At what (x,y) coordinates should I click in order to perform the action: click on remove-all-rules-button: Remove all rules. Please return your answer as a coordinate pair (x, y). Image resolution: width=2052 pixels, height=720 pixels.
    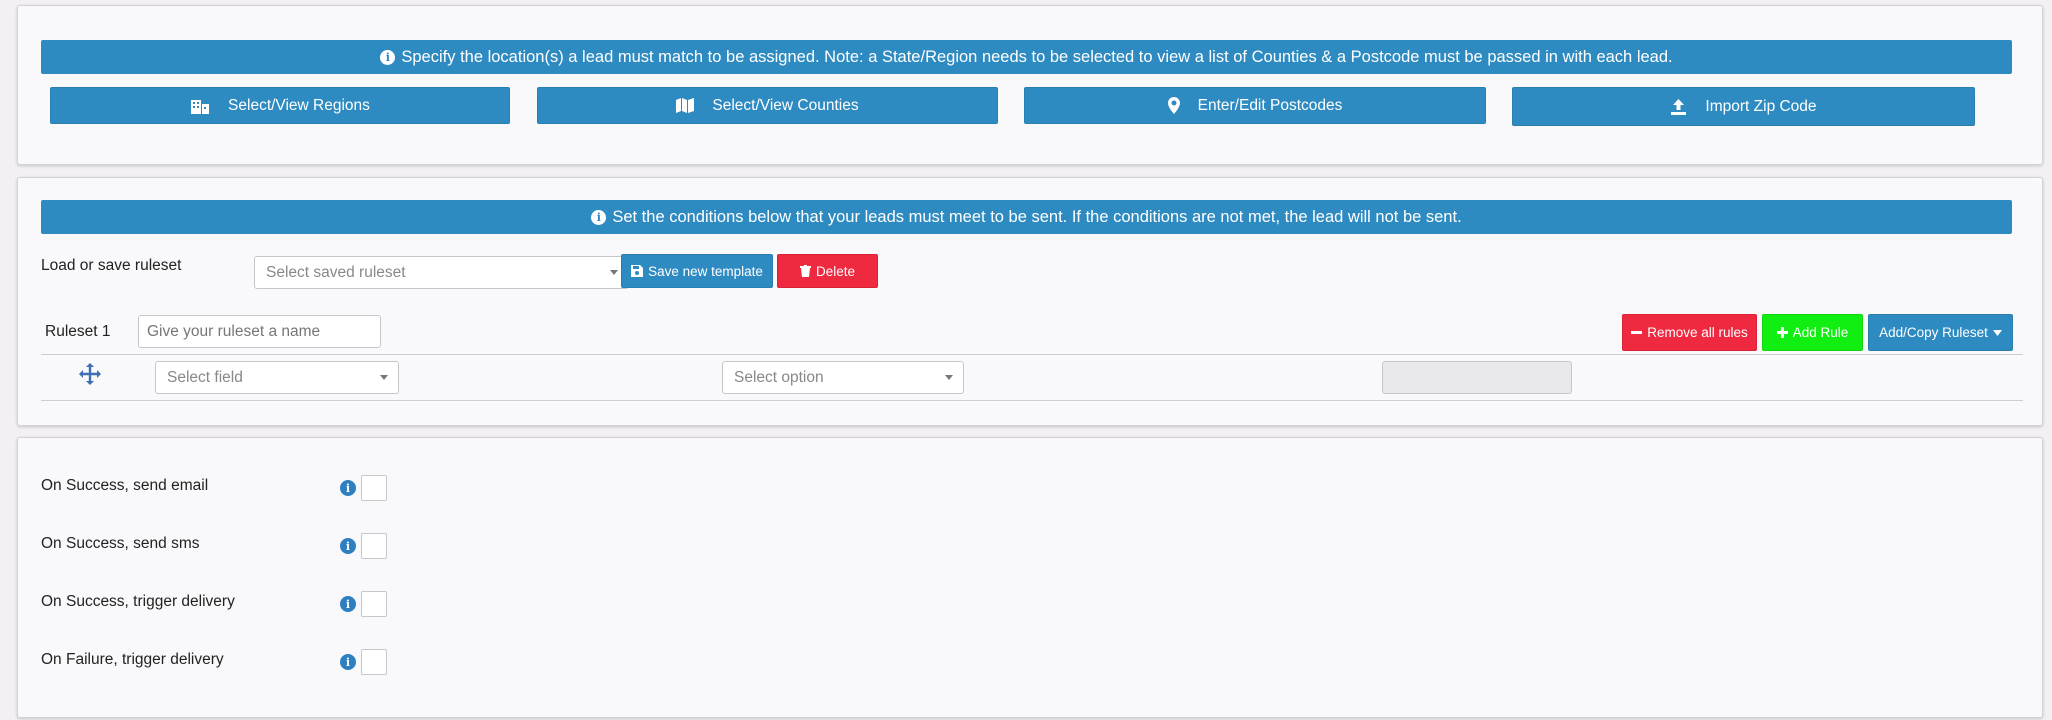
    Looking at the image, I should click on (1689, 332).